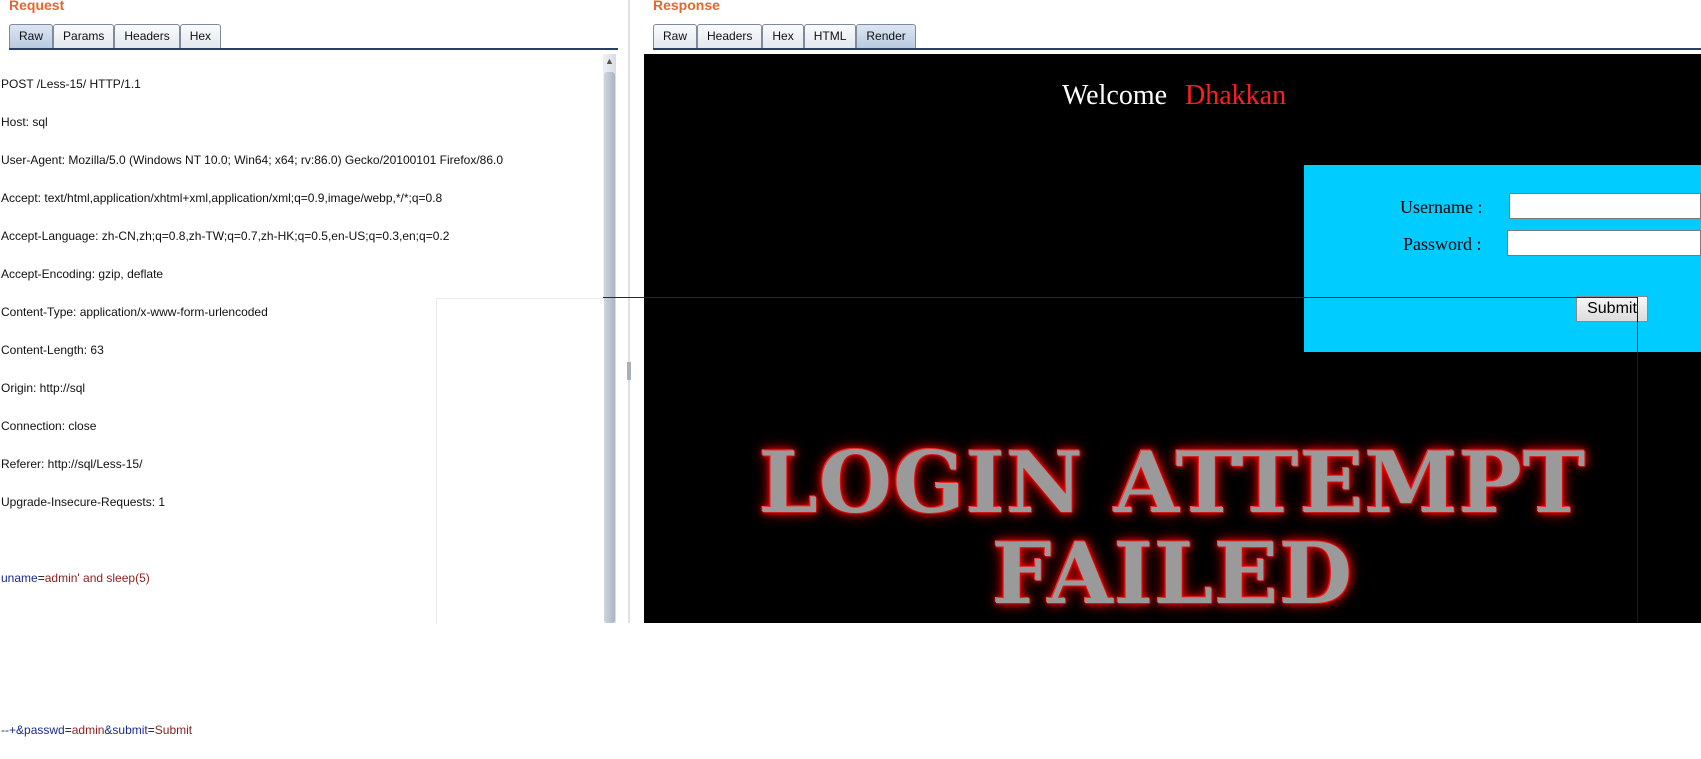  I want to click on header-line: Accept-Encoding: gzip, deflate, so click(82, 274).